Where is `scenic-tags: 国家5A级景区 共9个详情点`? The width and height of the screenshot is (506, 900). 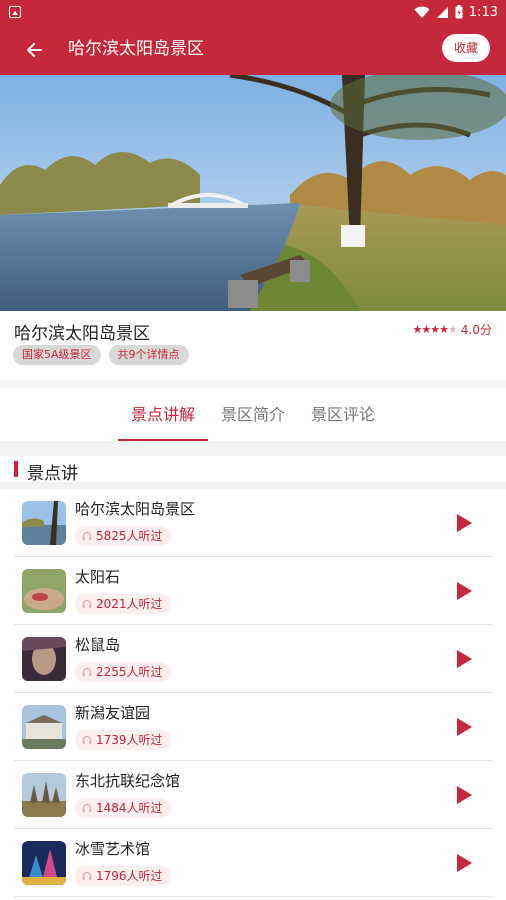 scenic-tags: 国家5A级景区 共9个详情点 is located at coordinates (101, 355).